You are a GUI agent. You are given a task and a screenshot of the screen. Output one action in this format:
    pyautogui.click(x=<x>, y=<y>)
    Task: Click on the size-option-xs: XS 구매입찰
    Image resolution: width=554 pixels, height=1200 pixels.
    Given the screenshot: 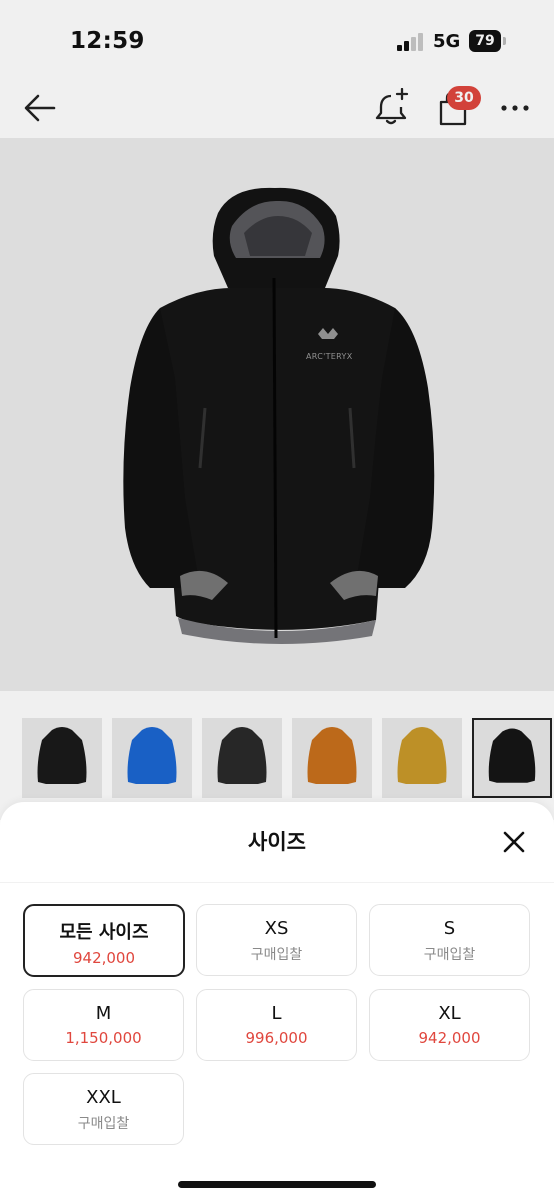 What is the action you would take?
    pyautogui.click(x=276, y=940)
    